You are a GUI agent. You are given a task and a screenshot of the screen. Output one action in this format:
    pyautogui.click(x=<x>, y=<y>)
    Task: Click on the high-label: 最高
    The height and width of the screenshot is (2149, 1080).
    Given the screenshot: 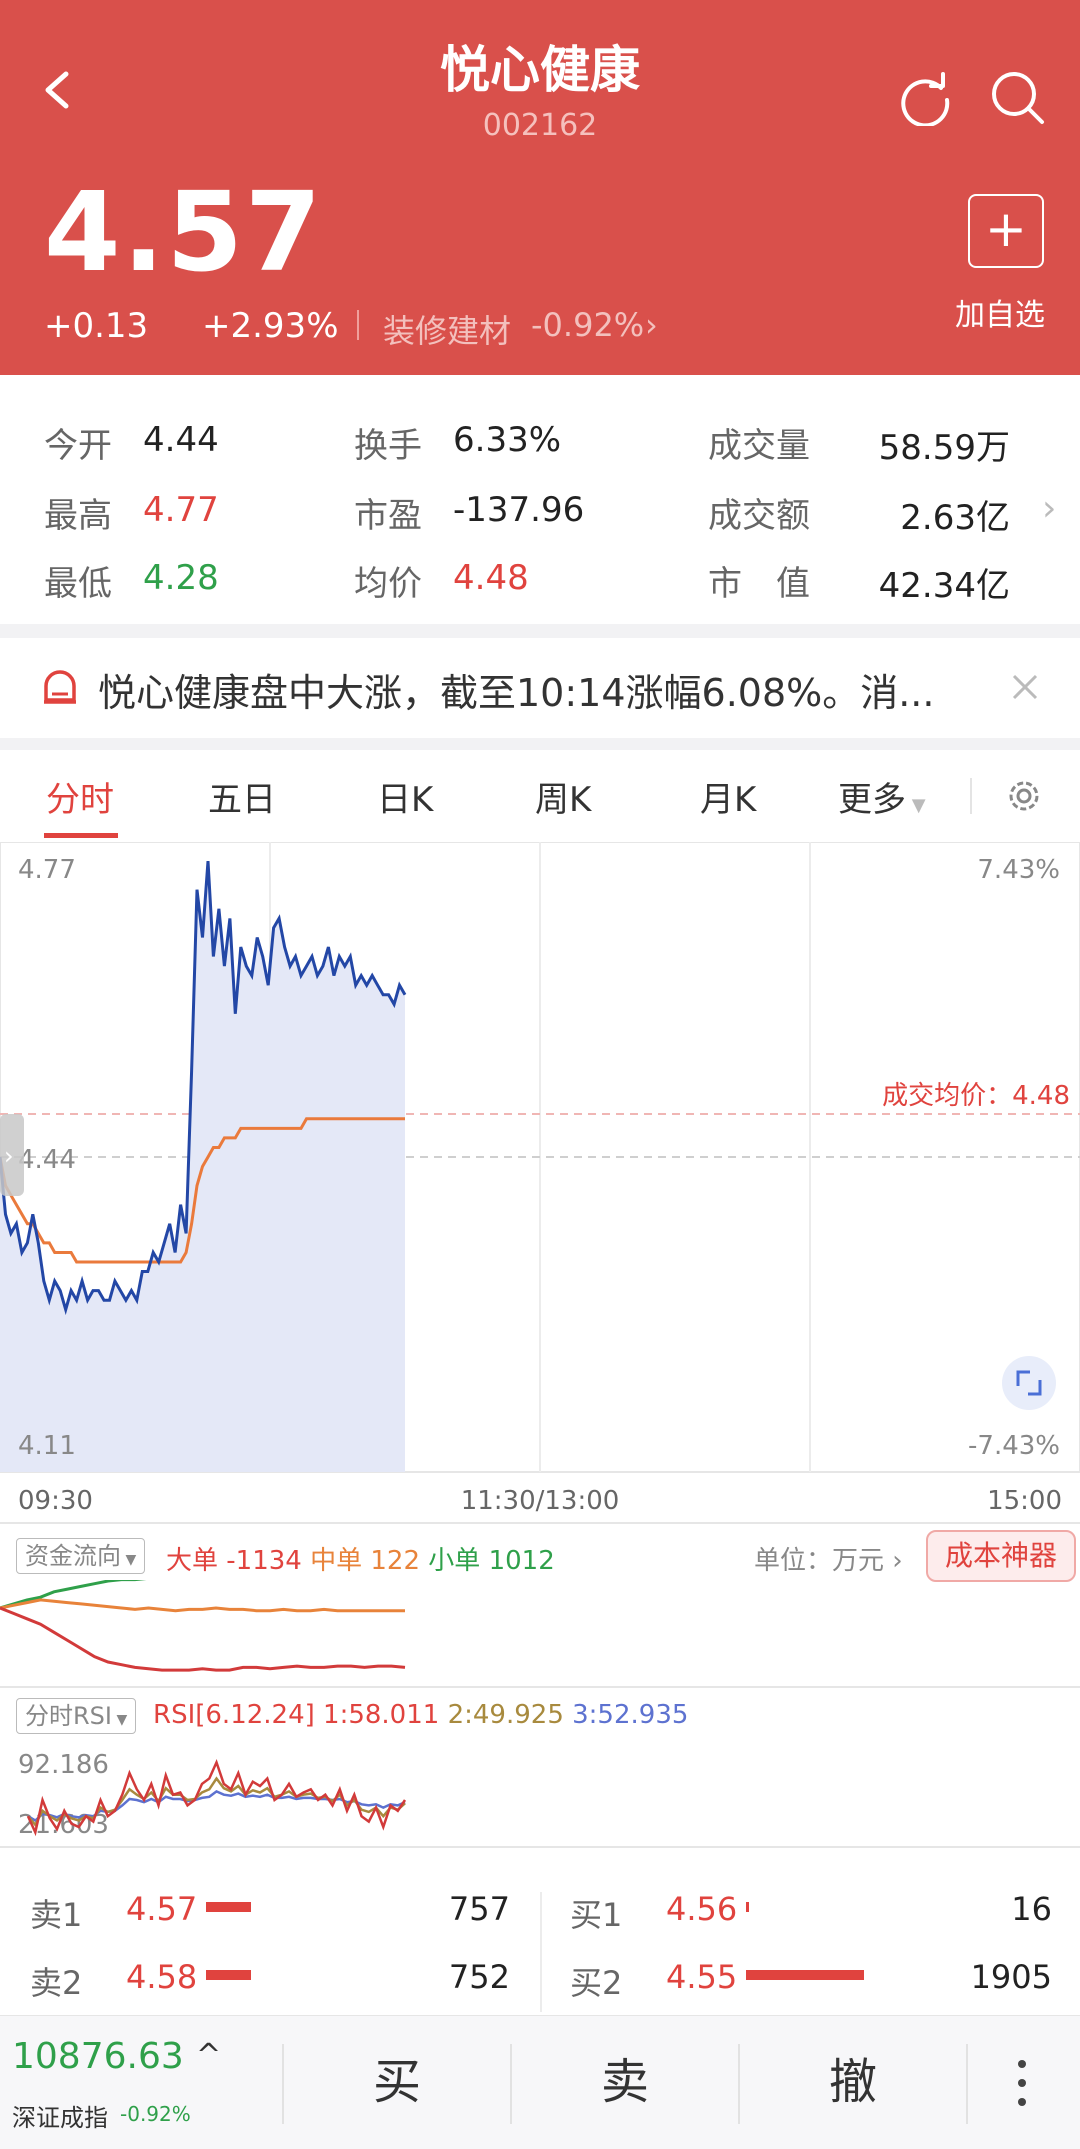 What is the action you would take?
    pyautogui.click(x=78, y=516)
    